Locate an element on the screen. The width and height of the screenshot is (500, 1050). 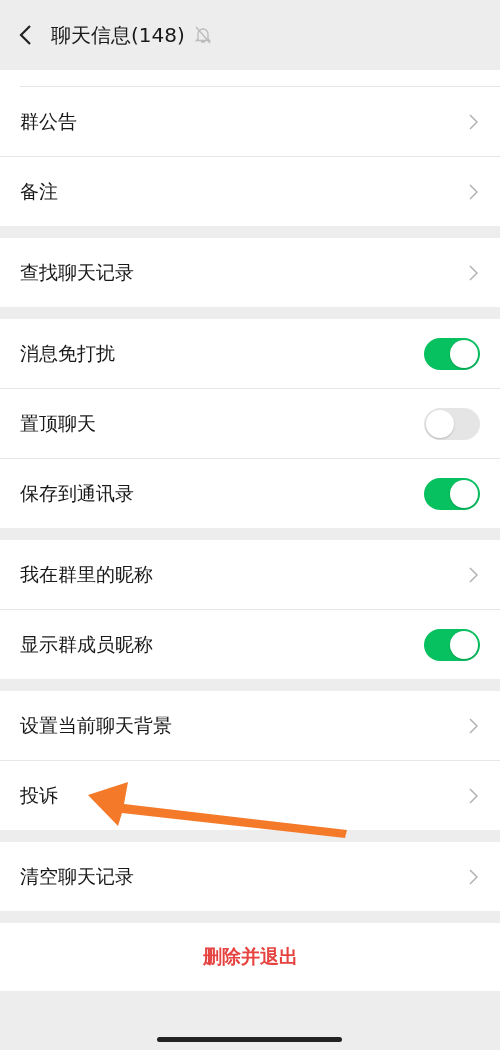
delete-exit-button: 删除并退出 is located at coordinates (250, 957).